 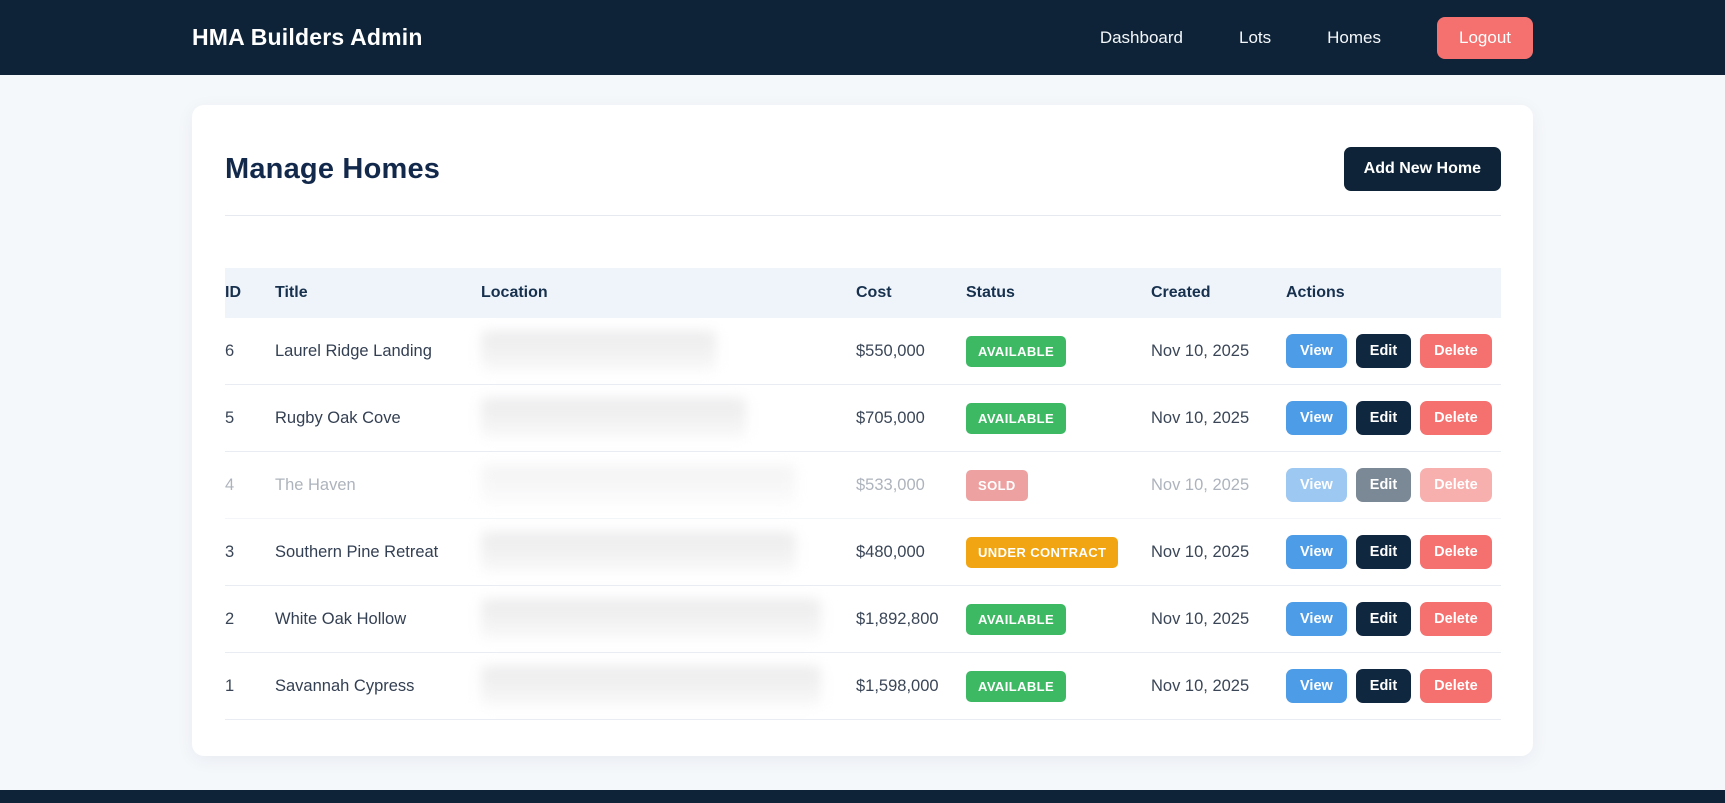 I want to click on home-title: Rugby Oak Cove, so click(x=338, y=417).